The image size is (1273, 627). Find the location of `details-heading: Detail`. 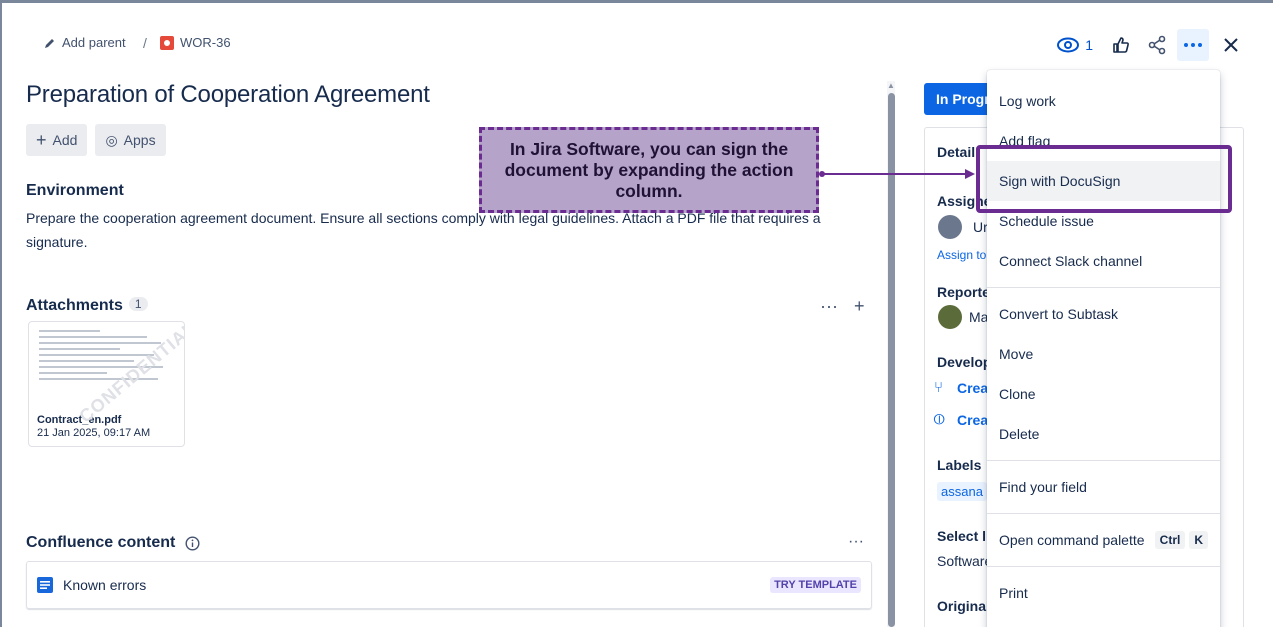

details-heading: Detail is located at coordinates (956, 152).